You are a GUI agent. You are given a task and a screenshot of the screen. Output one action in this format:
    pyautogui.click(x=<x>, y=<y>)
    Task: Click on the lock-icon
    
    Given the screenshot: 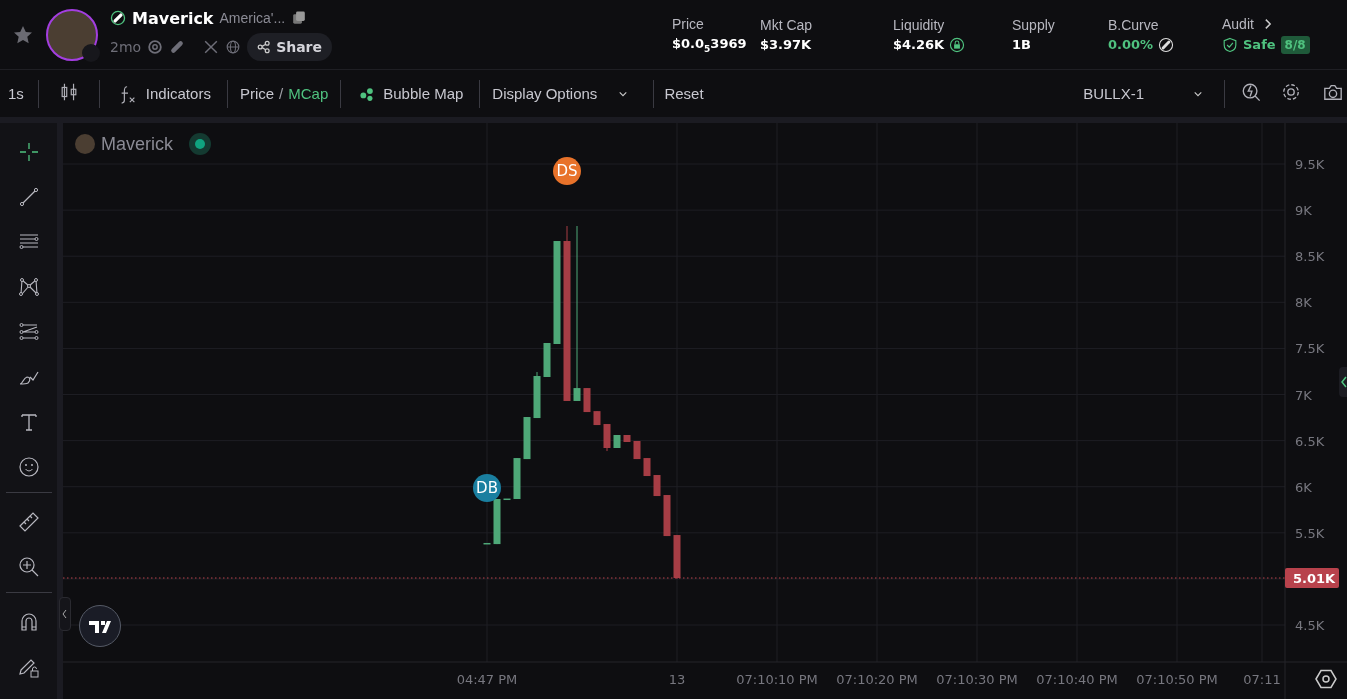 What is the action you would take?
    pyautogui.click(x=957, y=44)
    